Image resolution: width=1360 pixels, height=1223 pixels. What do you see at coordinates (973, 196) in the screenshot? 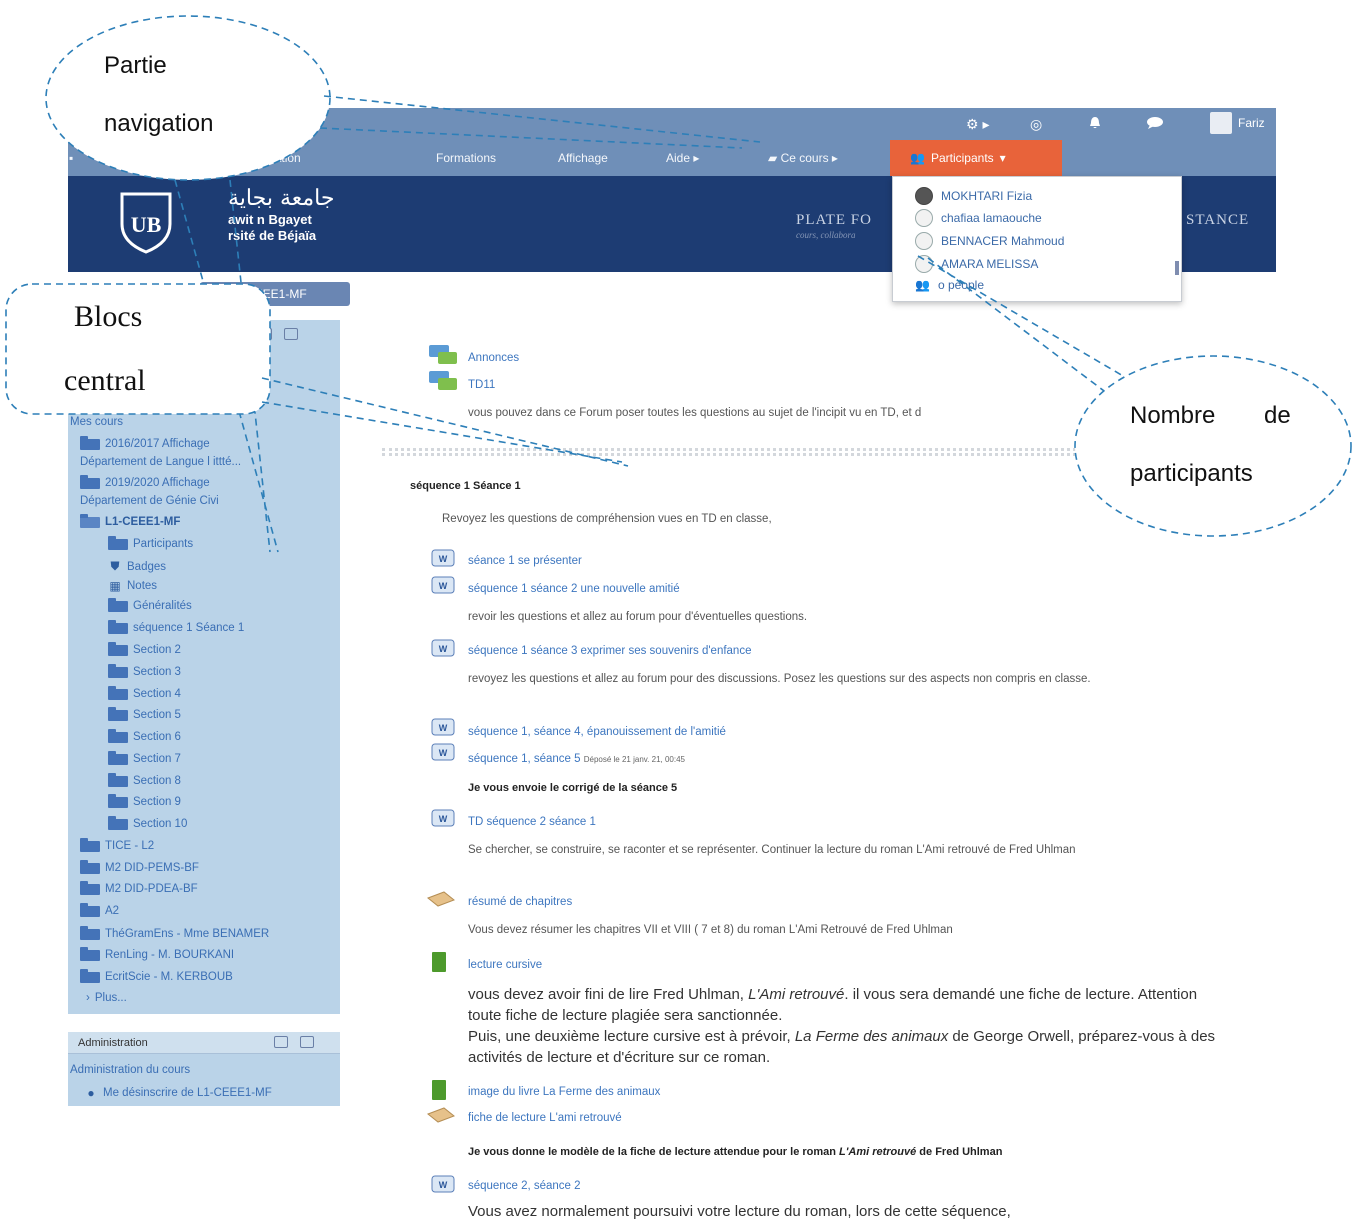
I see `participant-item: MOKHTARI Fizia` at bounding box center [973, 196].